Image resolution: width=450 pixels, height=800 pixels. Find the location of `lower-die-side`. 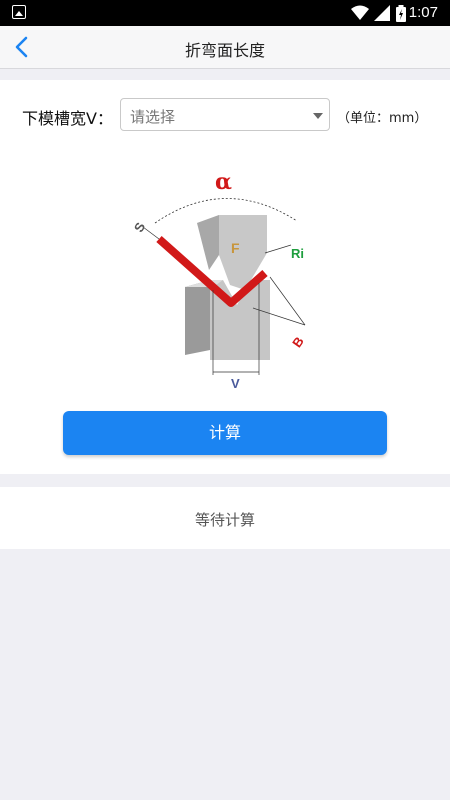

lower-die-side is located at coordinates (197, 317).